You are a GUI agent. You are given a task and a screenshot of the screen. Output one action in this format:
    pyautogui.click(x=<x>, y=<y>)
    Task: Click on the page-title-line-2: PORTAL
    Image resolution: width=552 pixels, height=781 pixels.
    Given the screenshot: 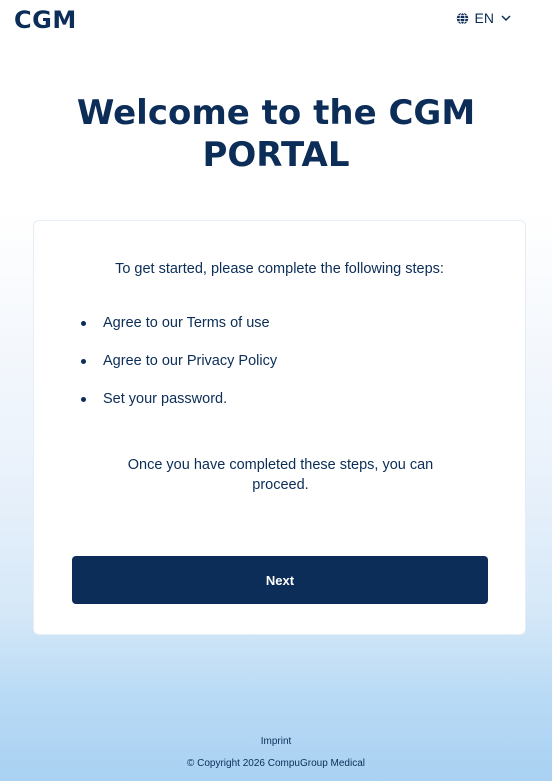 What is the action you would take?
    pyautogui.click(x=276, y=155)
    